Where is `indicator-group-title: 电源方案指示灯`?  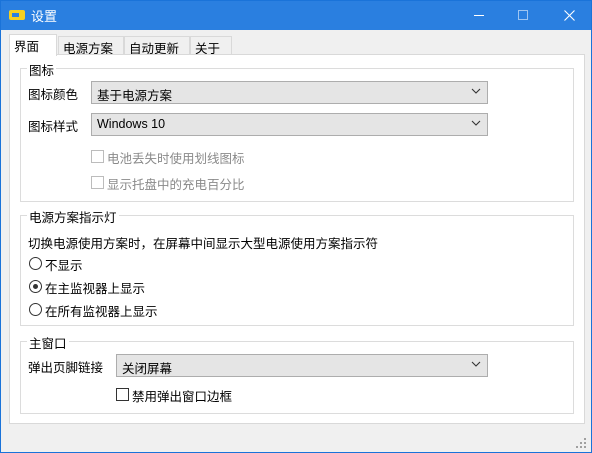
indicator-group-title: 电源方案指示灯 is located at coordinates (73, 216).